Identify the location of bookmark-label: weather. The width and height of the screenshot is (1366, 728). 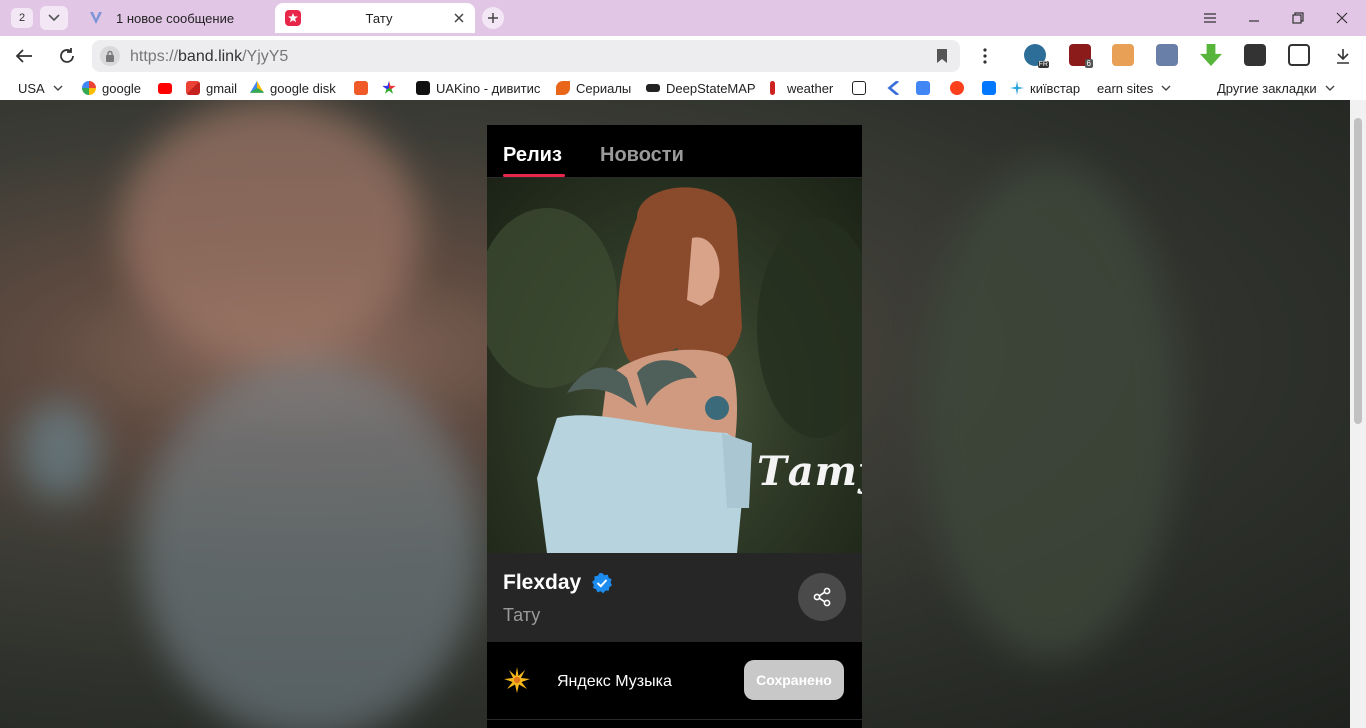
(810, 88).